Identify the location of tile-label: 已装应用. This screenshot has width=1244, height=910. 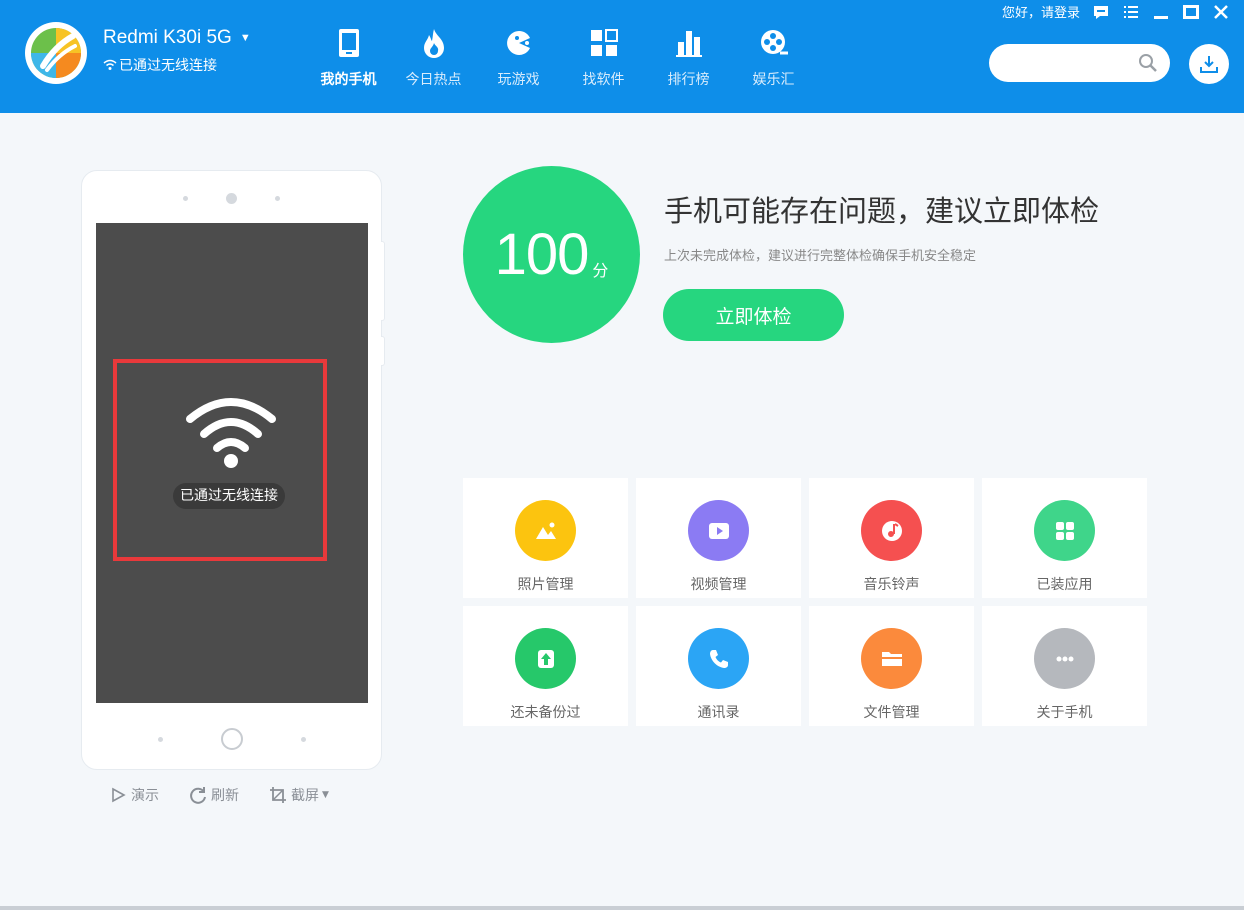
(1064, 585).